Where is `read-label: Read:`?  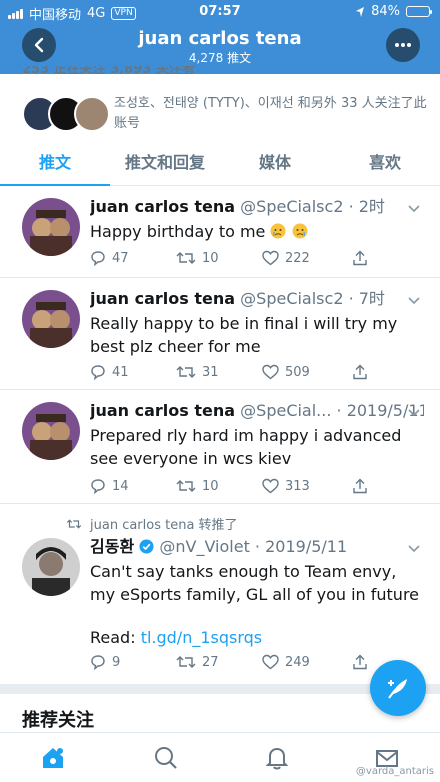
read-label: Read: is located at coordinates (113, 637).